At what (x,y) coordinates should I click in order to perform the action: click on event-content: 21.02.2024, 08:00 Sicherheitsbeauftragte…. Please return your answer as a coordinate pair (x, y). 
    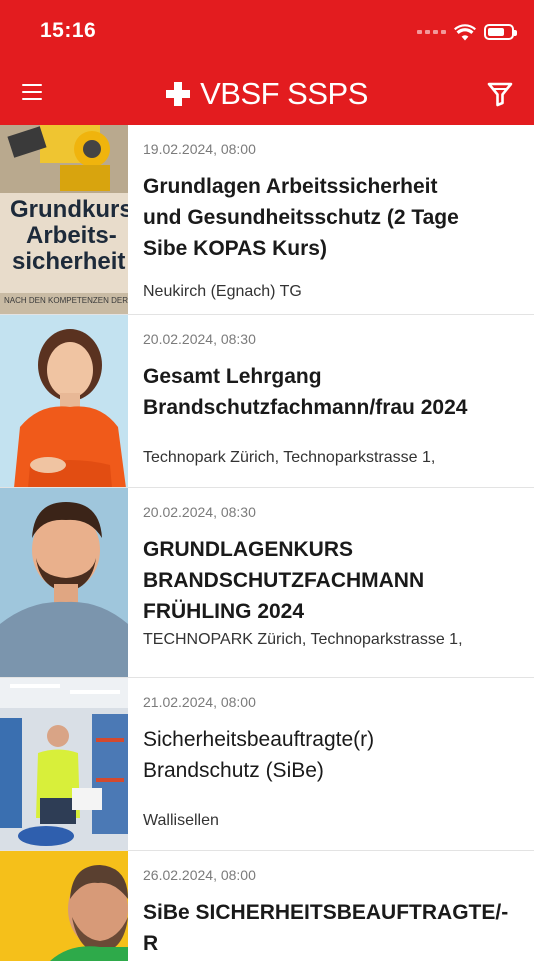
    Looking at the image, I should click on (331, 764).